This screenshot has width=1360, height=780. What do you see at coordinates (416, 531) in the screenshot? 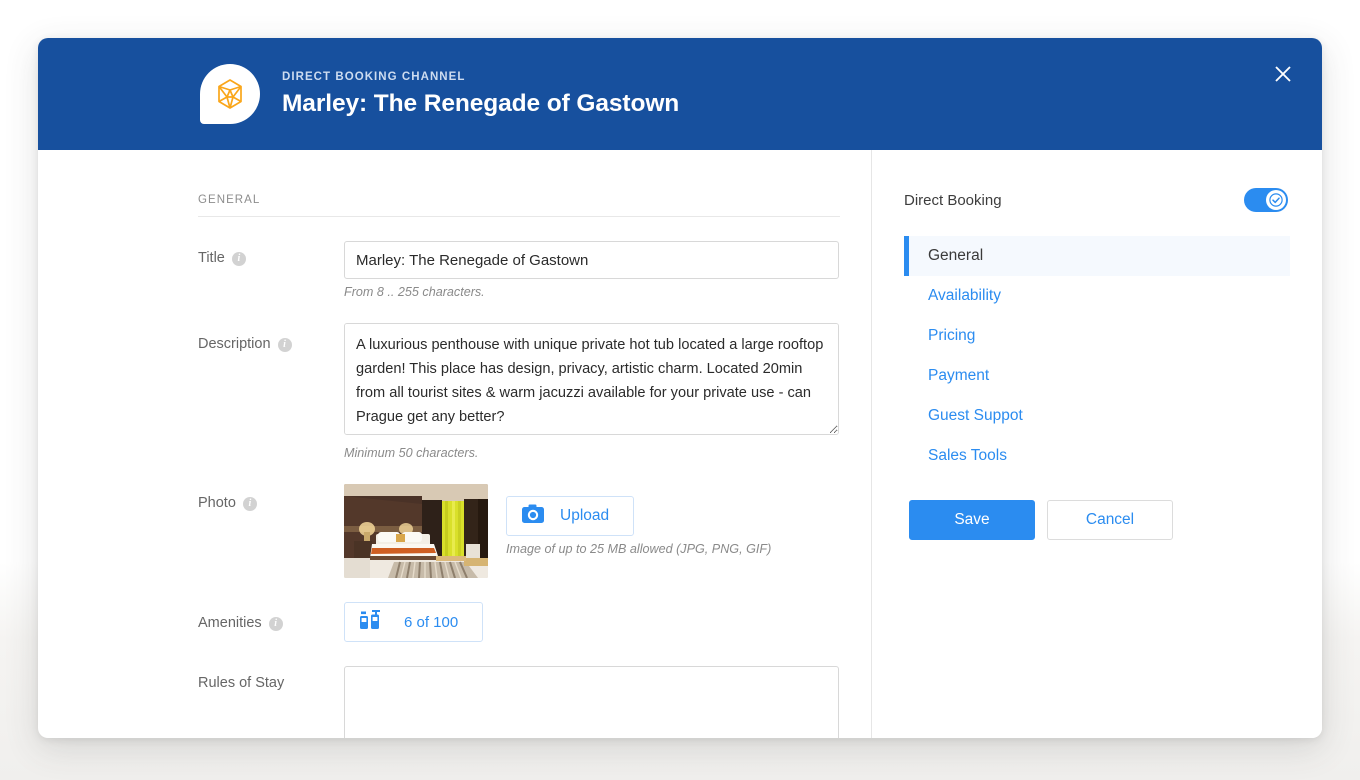
I see `photo-thumbnail` at bounding box center [416, 531].